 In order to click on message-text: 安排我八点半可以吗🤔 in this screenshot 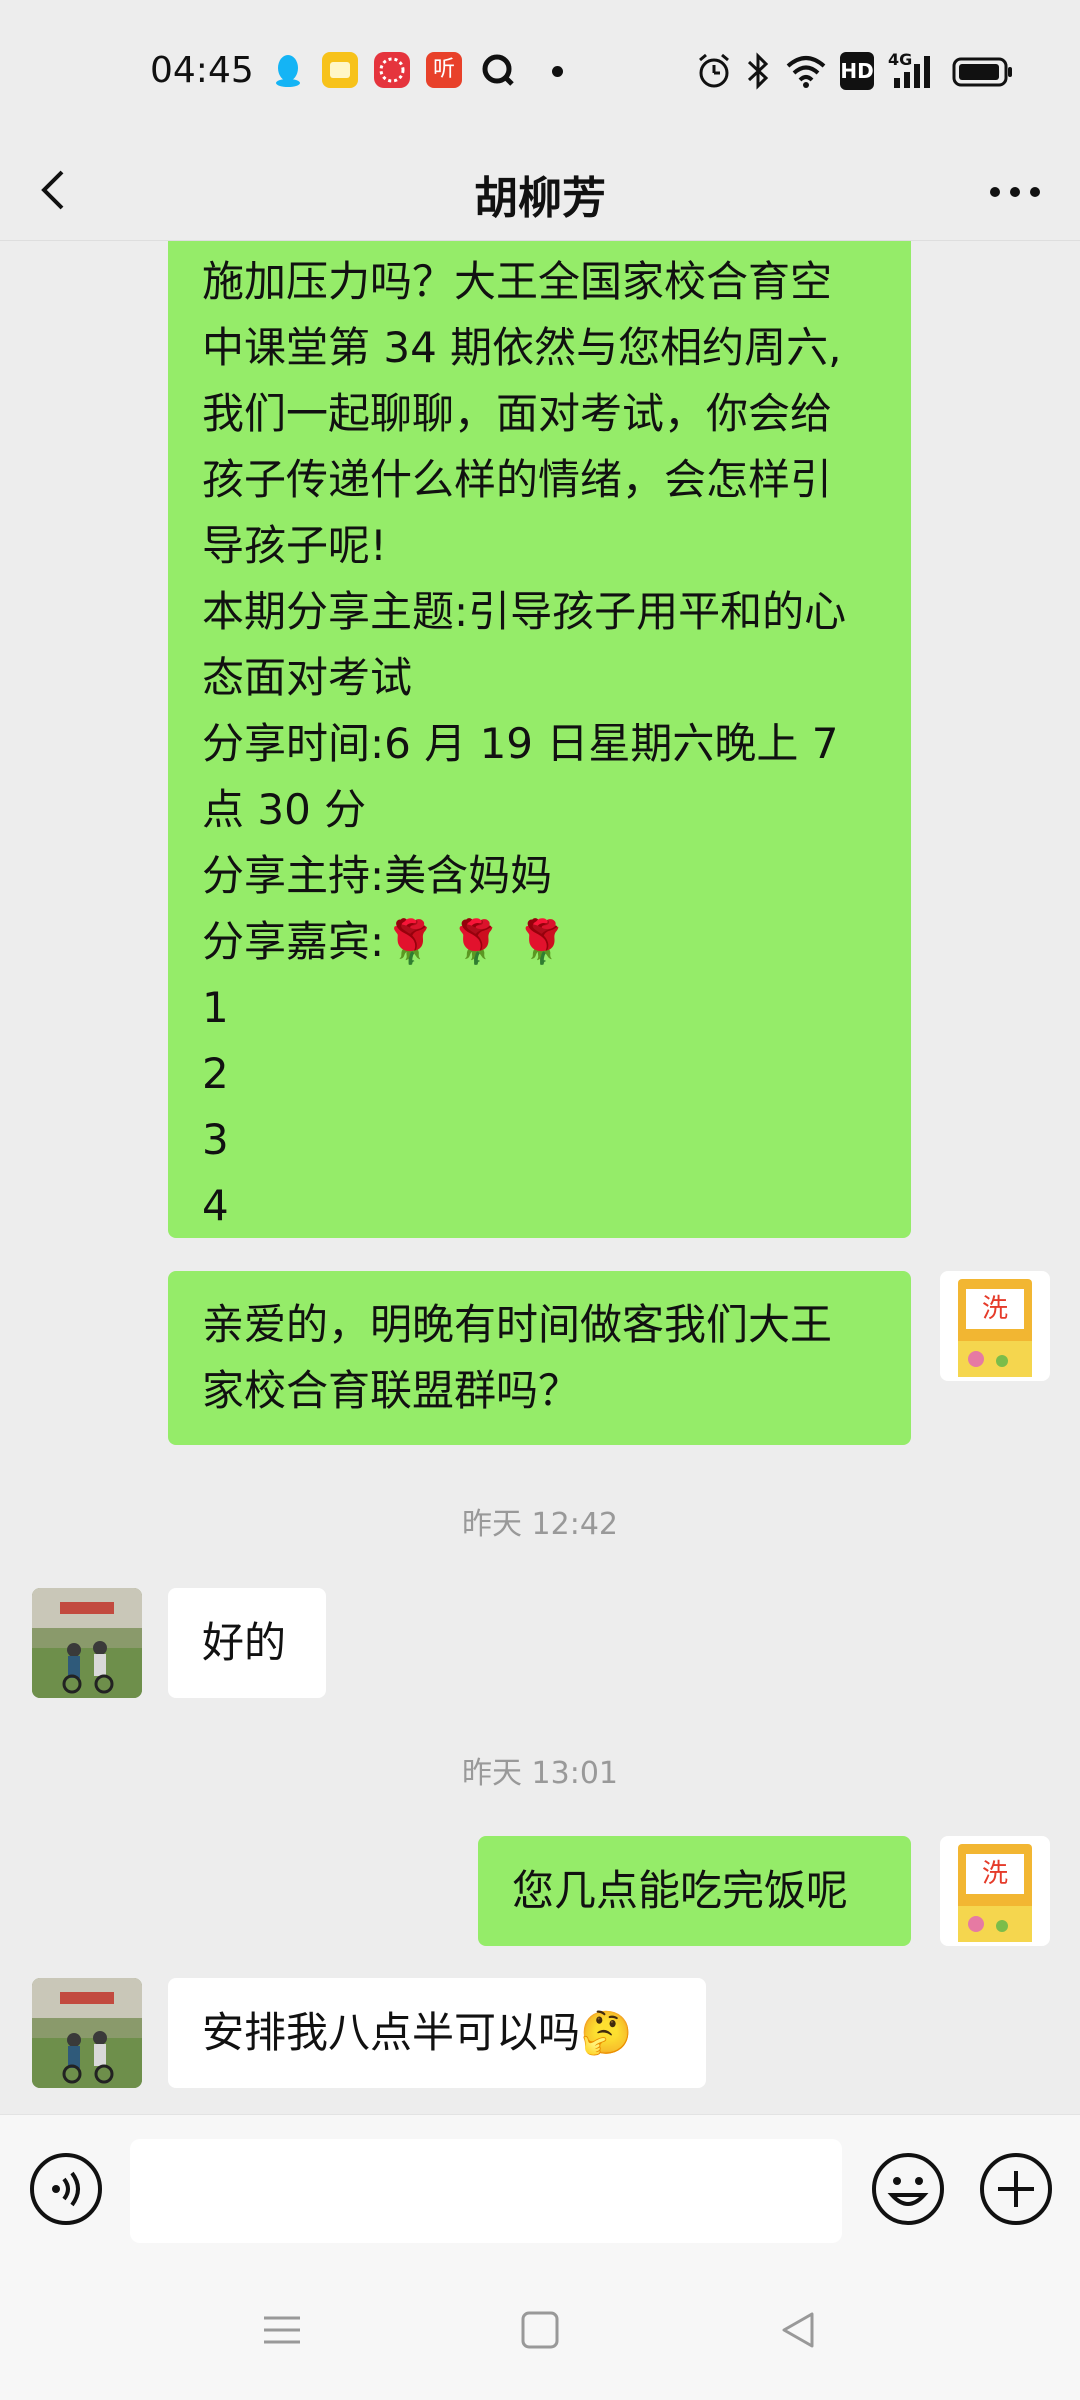, I will do `click(417, 2032)`.